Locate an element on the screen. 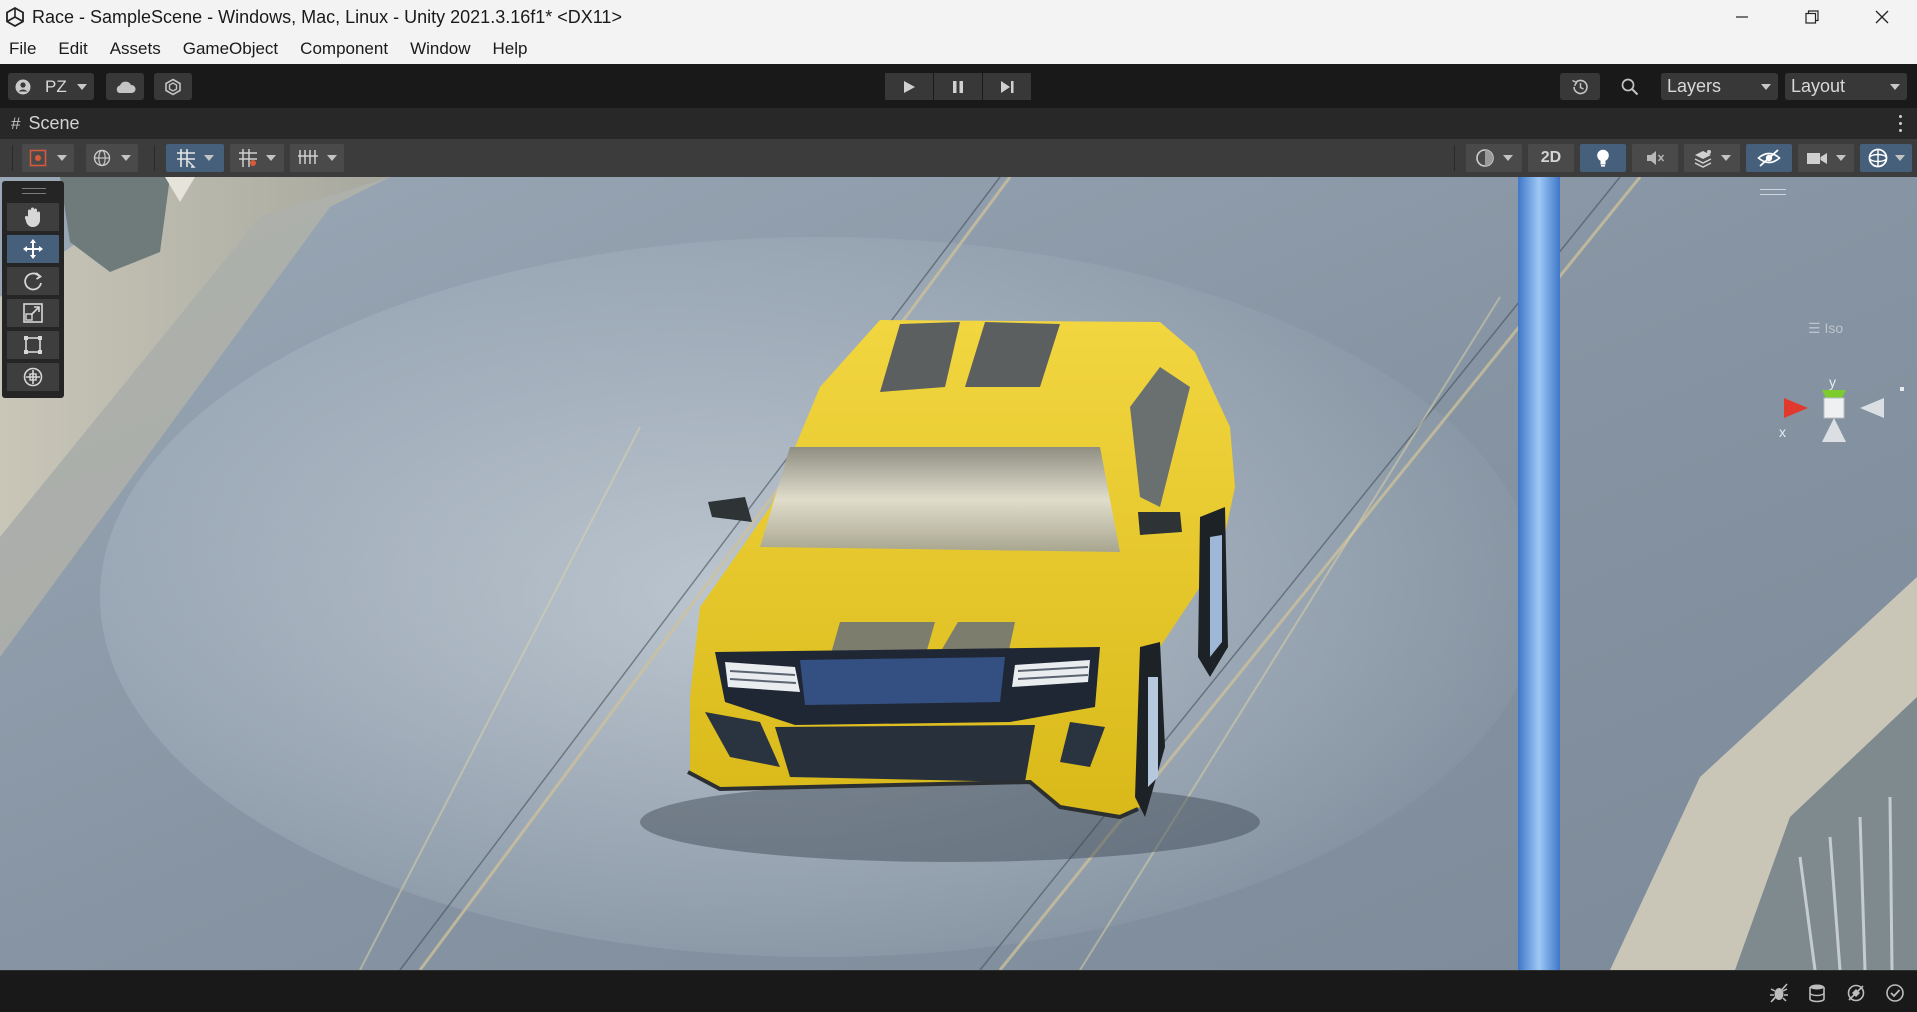  check-circle-icon is located at coordinates (1895, 993).